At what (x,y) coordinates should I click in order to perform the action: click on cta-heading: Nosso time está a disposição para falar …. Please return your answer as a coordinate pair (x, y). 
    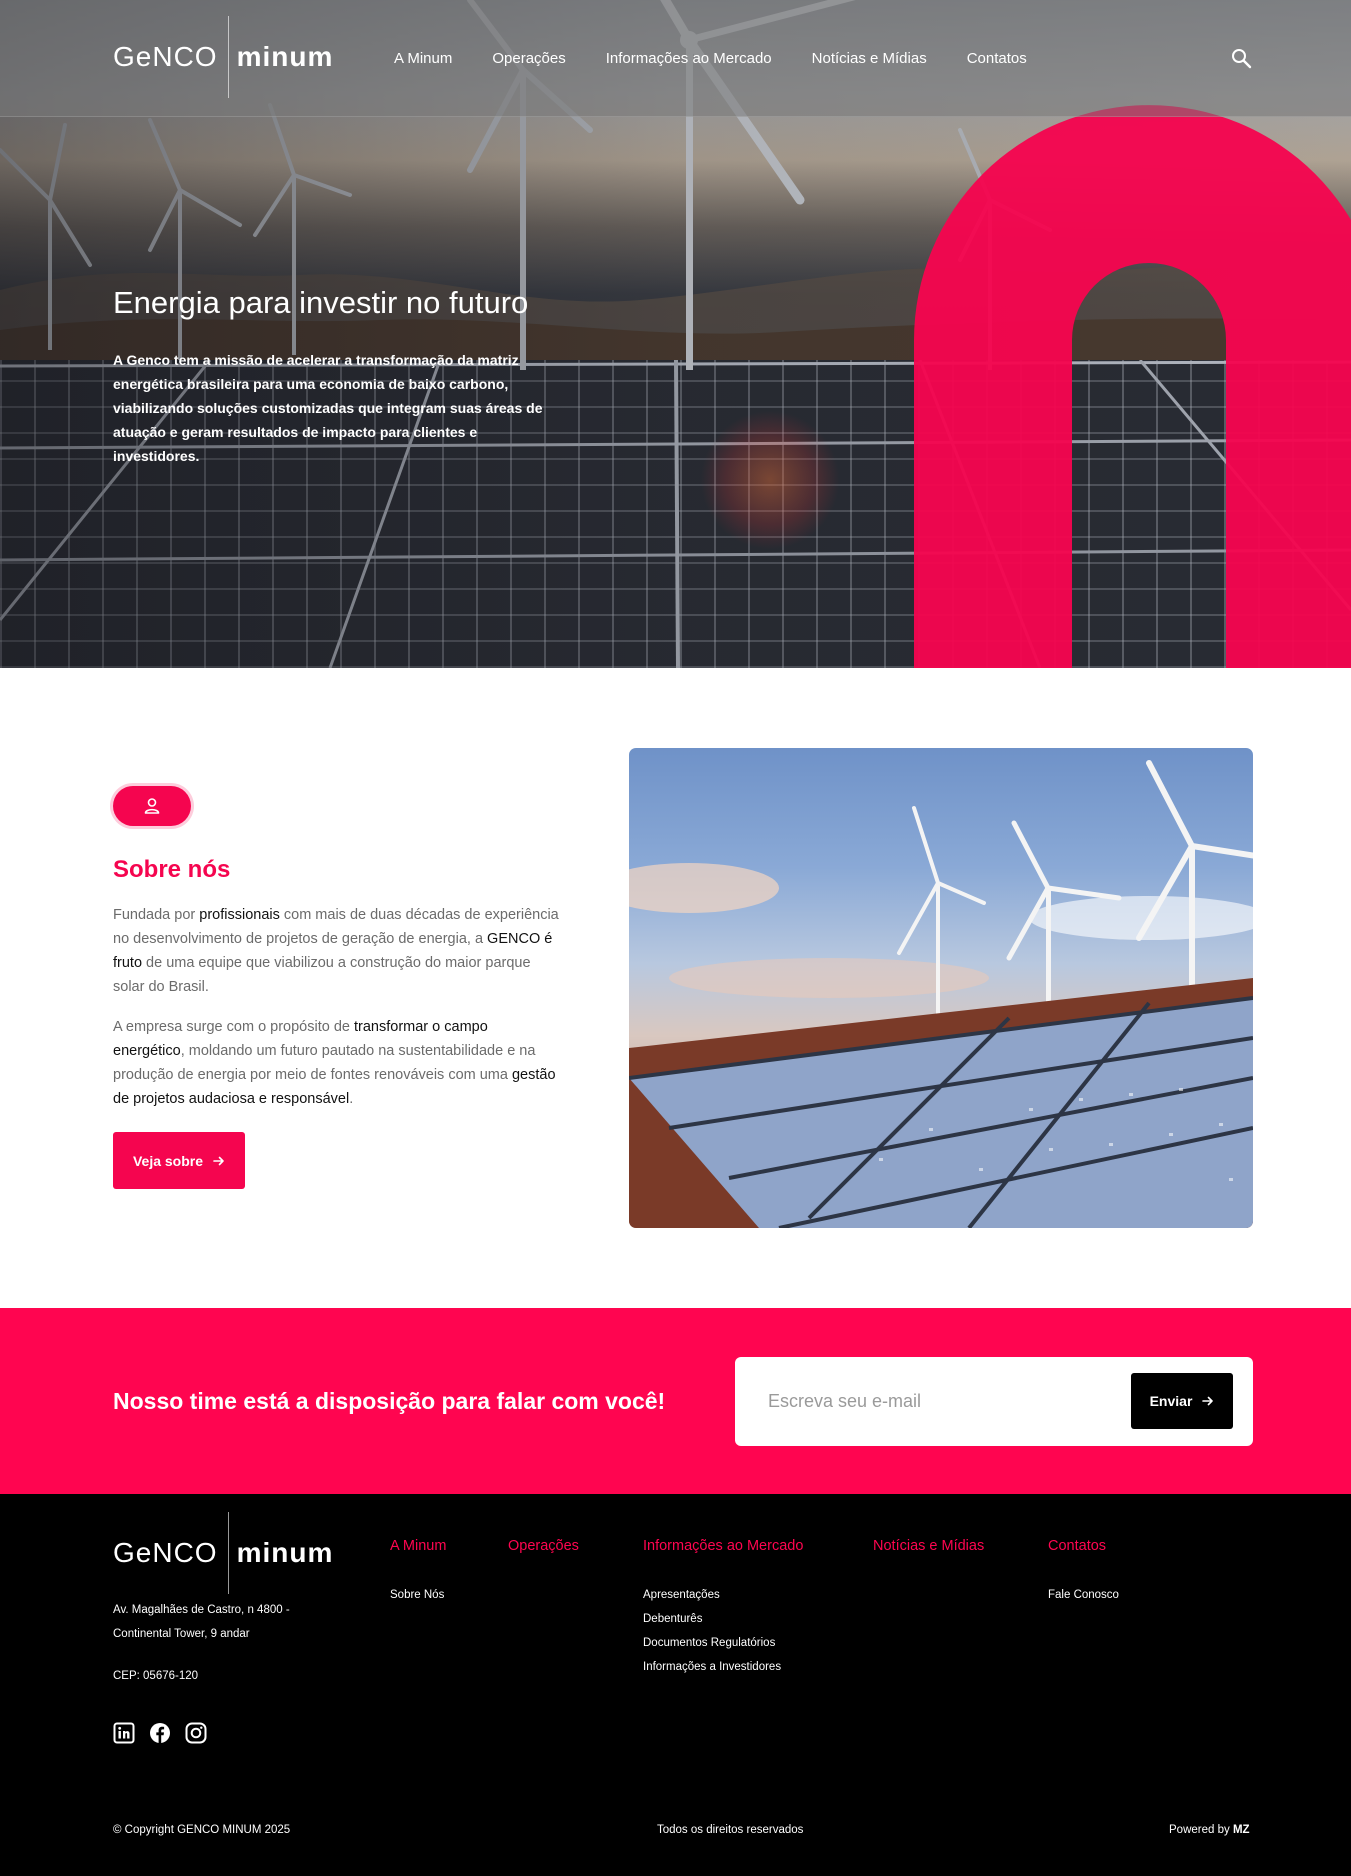
    Looking at the image, I should click on (389, 1401).